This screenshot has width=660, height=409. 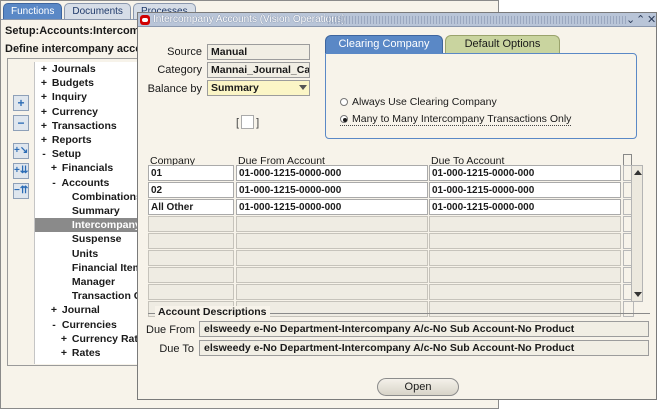 What do you see at coordinates (91, 268) in the screenshot?
I see `tree-item: Financial Items` at bounding box center [91, 268].